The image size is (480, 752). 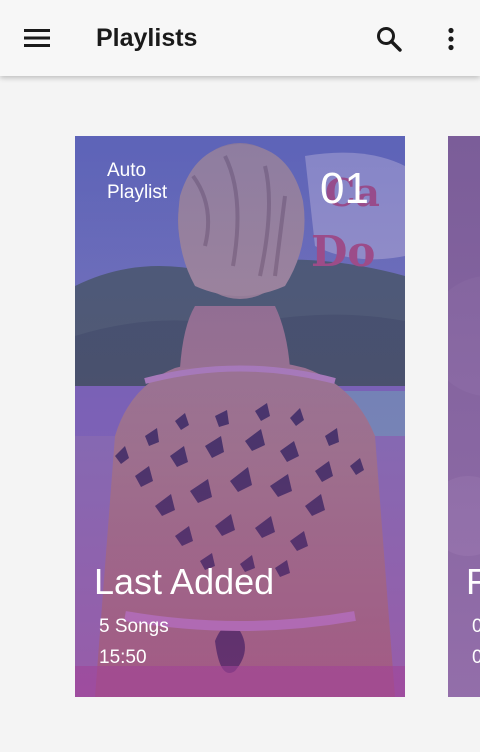 What do you see at coordinates (344, 188) in the screenshot?
I see `playlist-number: 01` at bounding box center [344, 188].